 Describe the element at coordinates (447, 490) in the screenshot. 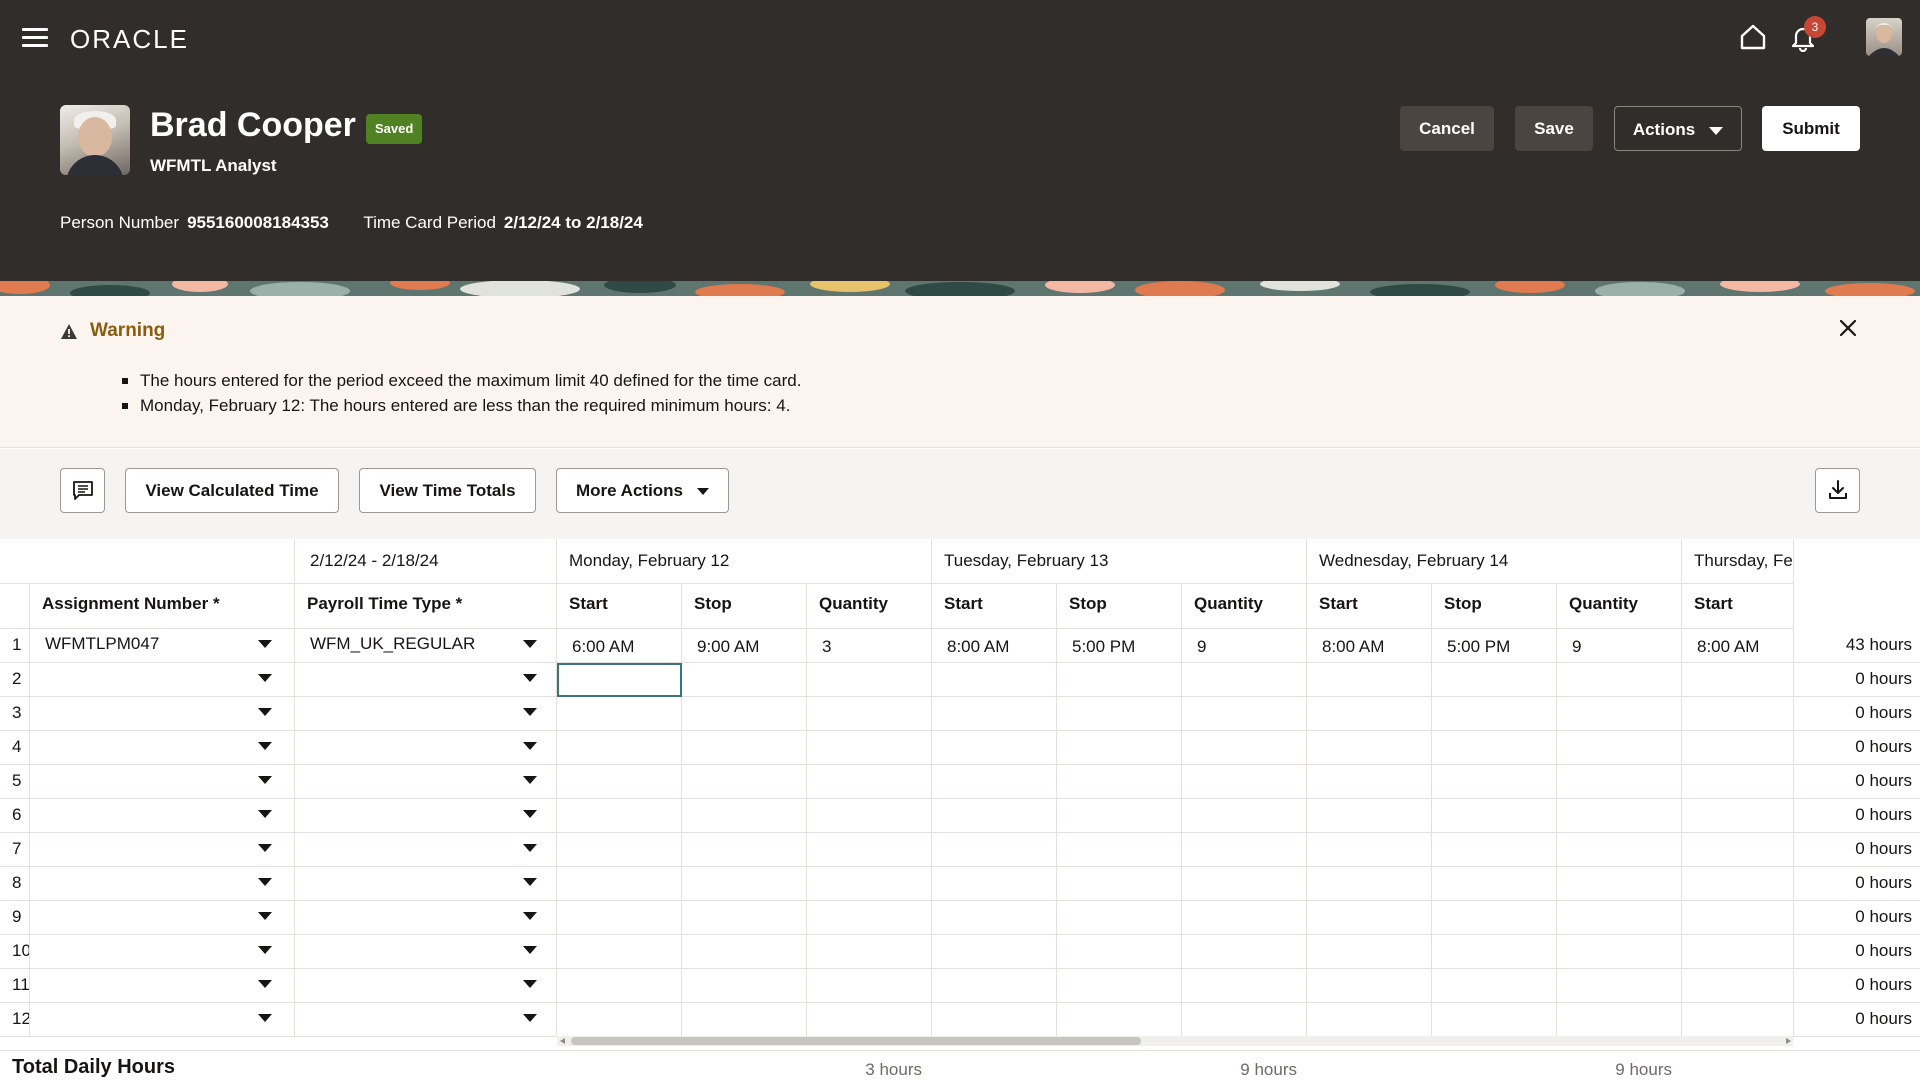

I see `view-time-totals-button: View Time Totals` at that location.